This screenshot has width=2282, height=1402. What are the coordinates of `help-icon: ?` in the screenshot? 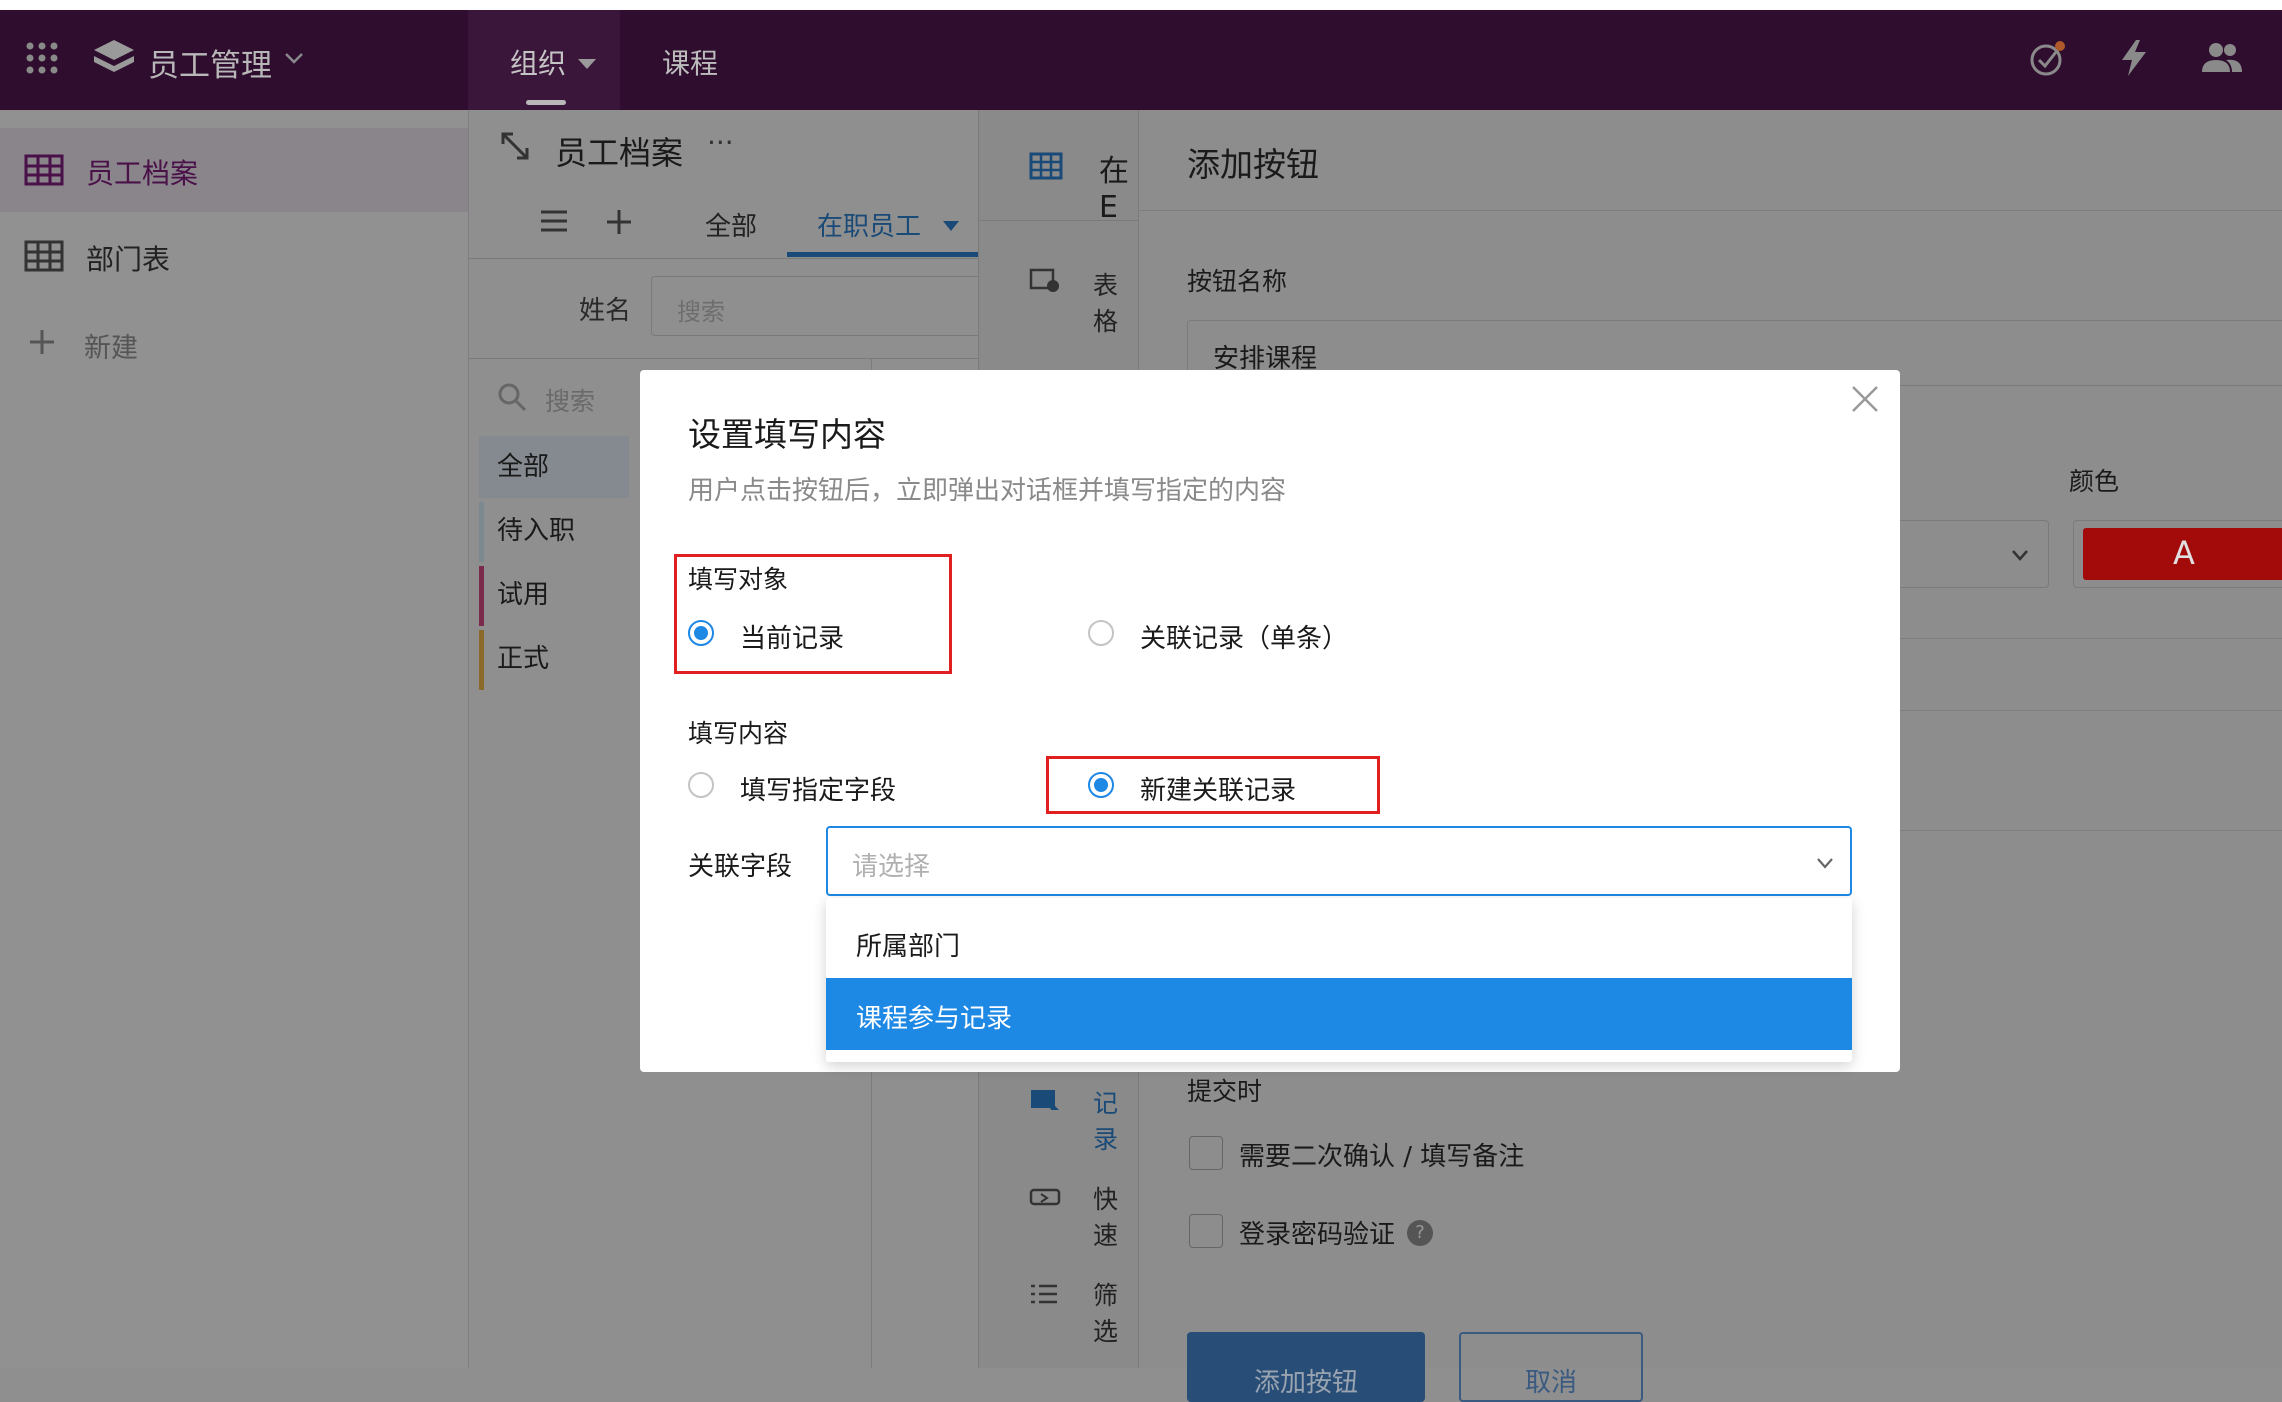 It's located at (1420, 1233).